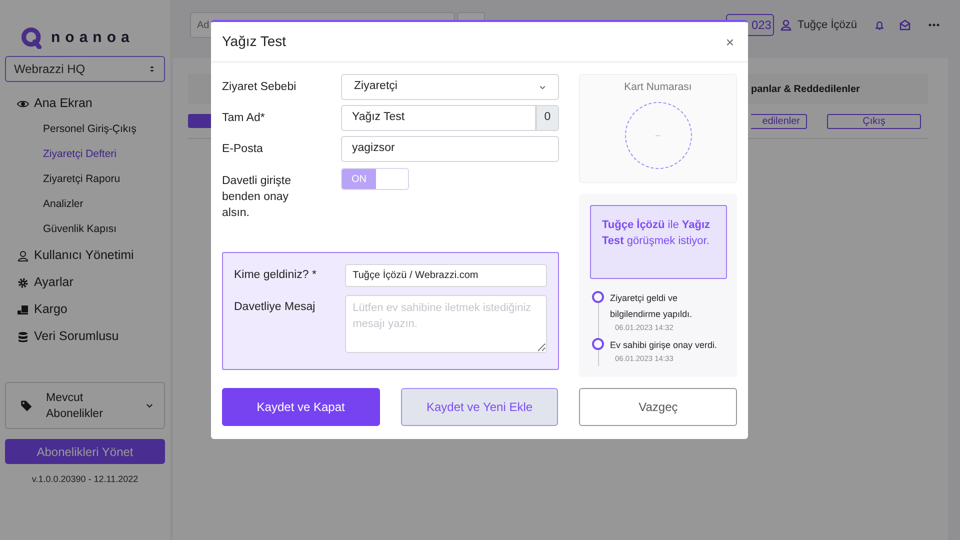 Image resolution: width=960 pixels, height=540 pixels. Describe the element at coordinates (879, 25) in the screenshot. I see `bell-icon` at that location.